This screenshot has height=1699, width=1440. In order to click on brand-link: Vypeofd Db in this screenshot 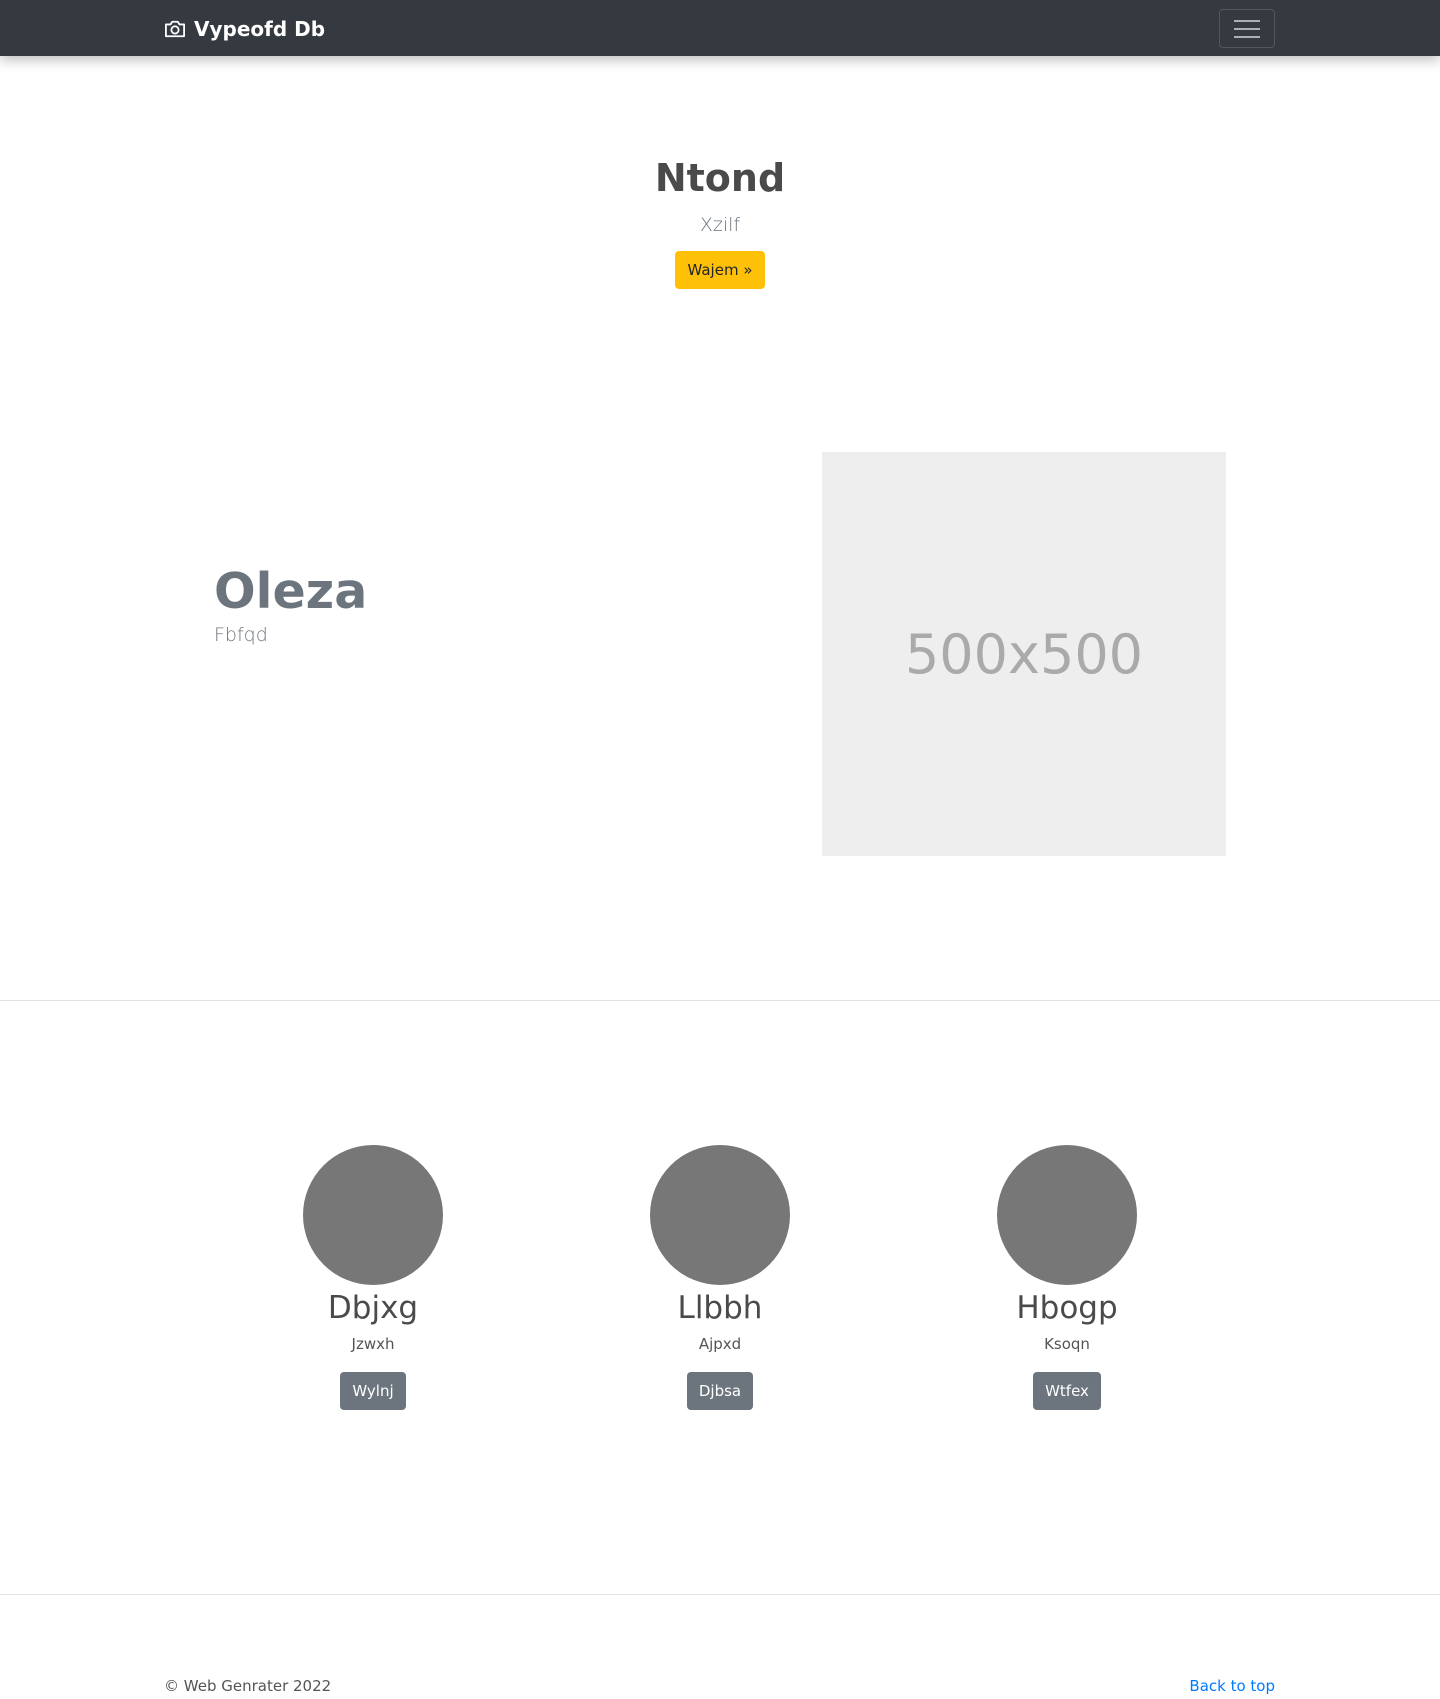, I will do `click(244, 29)`.